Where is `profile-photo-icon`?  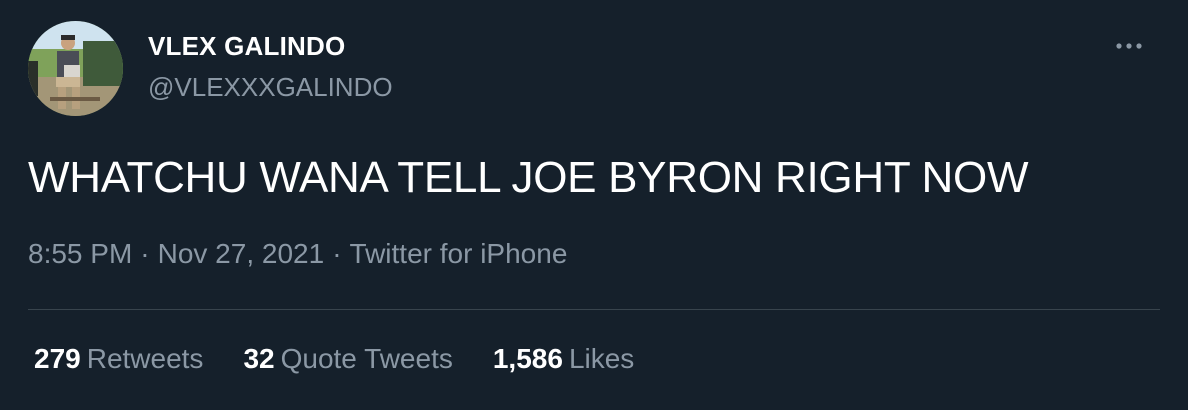 profile-photo-icon is located at coordinates (75, 68).